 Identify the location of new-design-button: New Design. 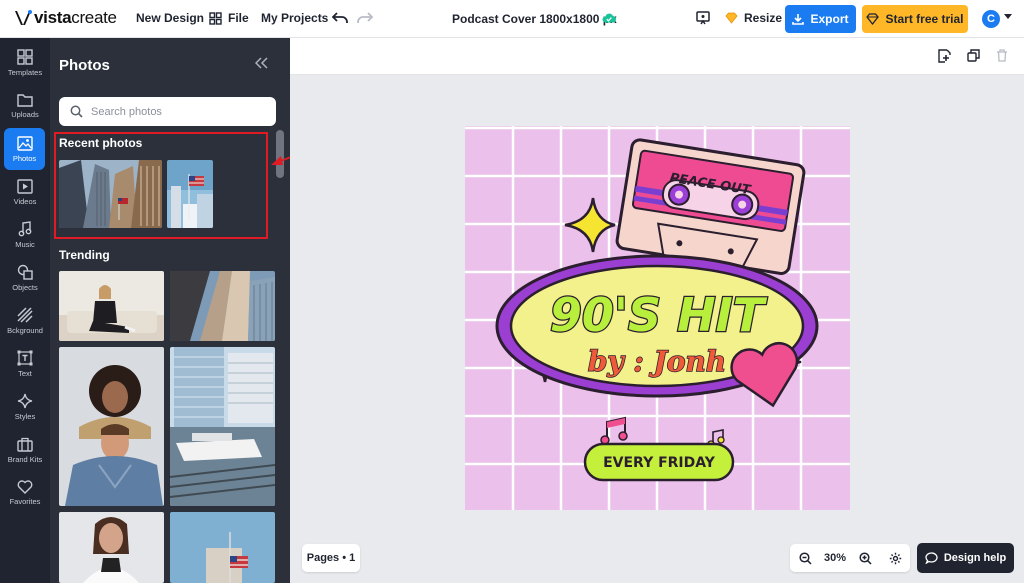
(170, 18).